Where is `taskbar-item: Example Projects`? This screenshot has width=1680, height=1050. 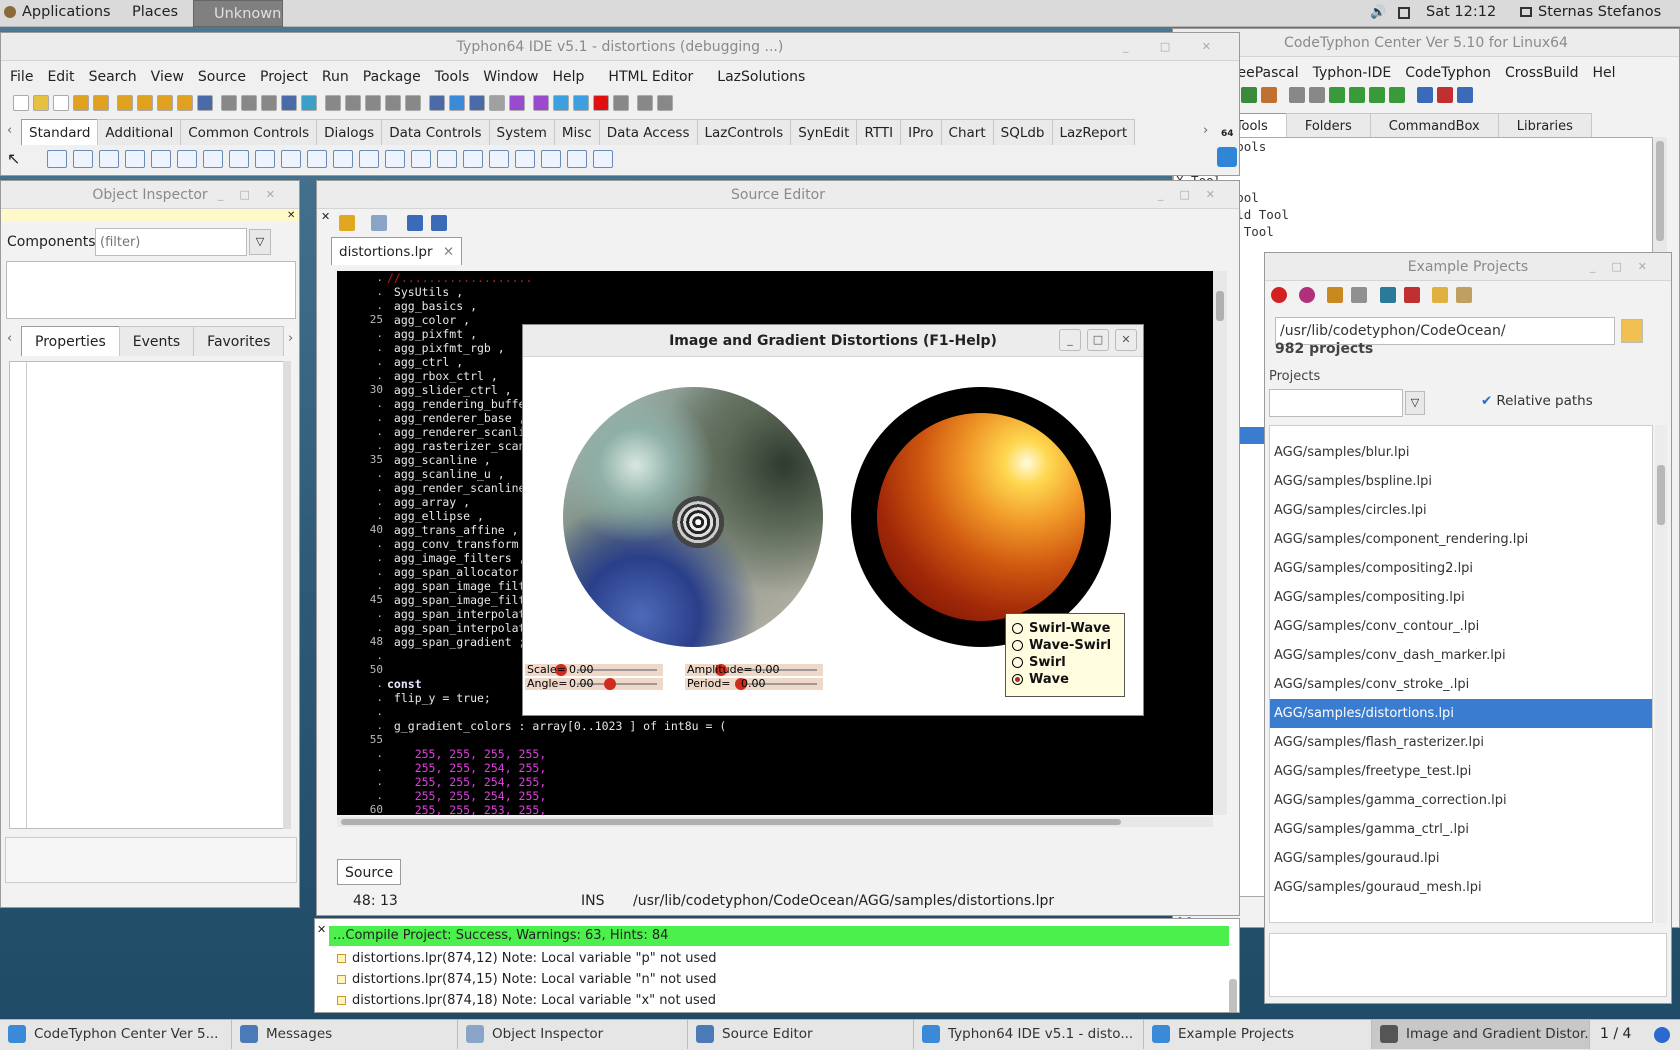 taskbar-item: Example Projects is located at coordinates (1258, 1034).